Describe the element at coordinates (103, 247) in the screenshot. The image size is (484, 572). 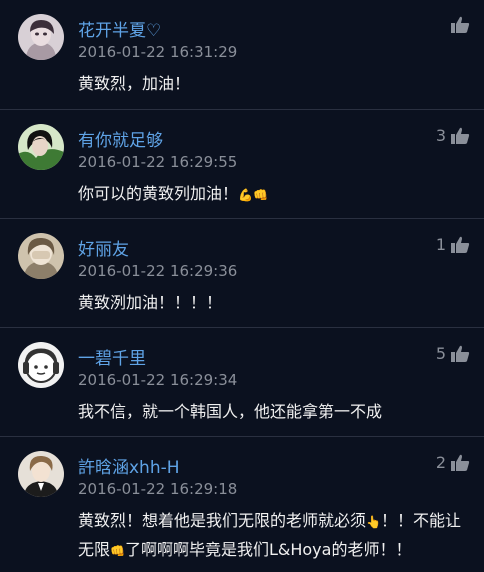
I see `username: 好丽友` at that location.